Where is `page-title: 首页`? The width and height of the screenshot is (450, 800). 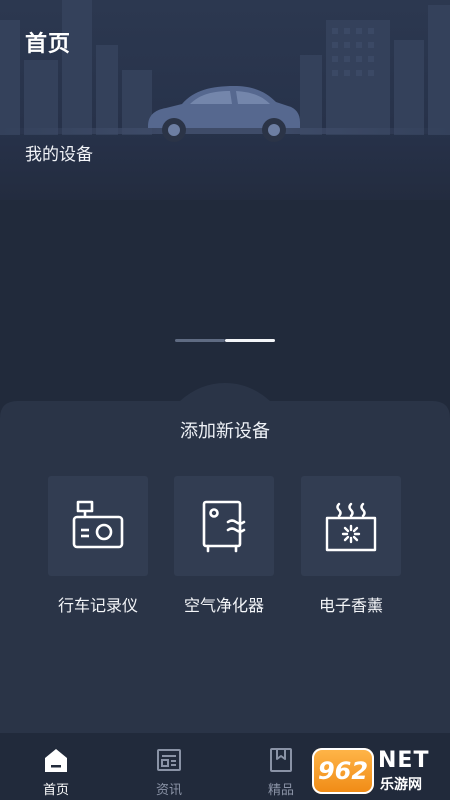
page-title: 首页 is located at coordinates (48, 44).